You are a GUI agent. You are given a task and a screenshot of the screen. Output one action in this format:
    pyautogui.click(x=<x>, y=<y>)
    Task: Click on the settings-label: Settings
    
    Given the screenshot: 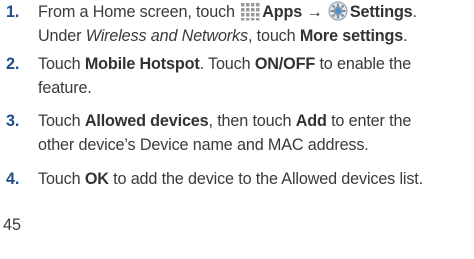 What is the action you would take?
    pyautogui.click(x=381, y=12)
    